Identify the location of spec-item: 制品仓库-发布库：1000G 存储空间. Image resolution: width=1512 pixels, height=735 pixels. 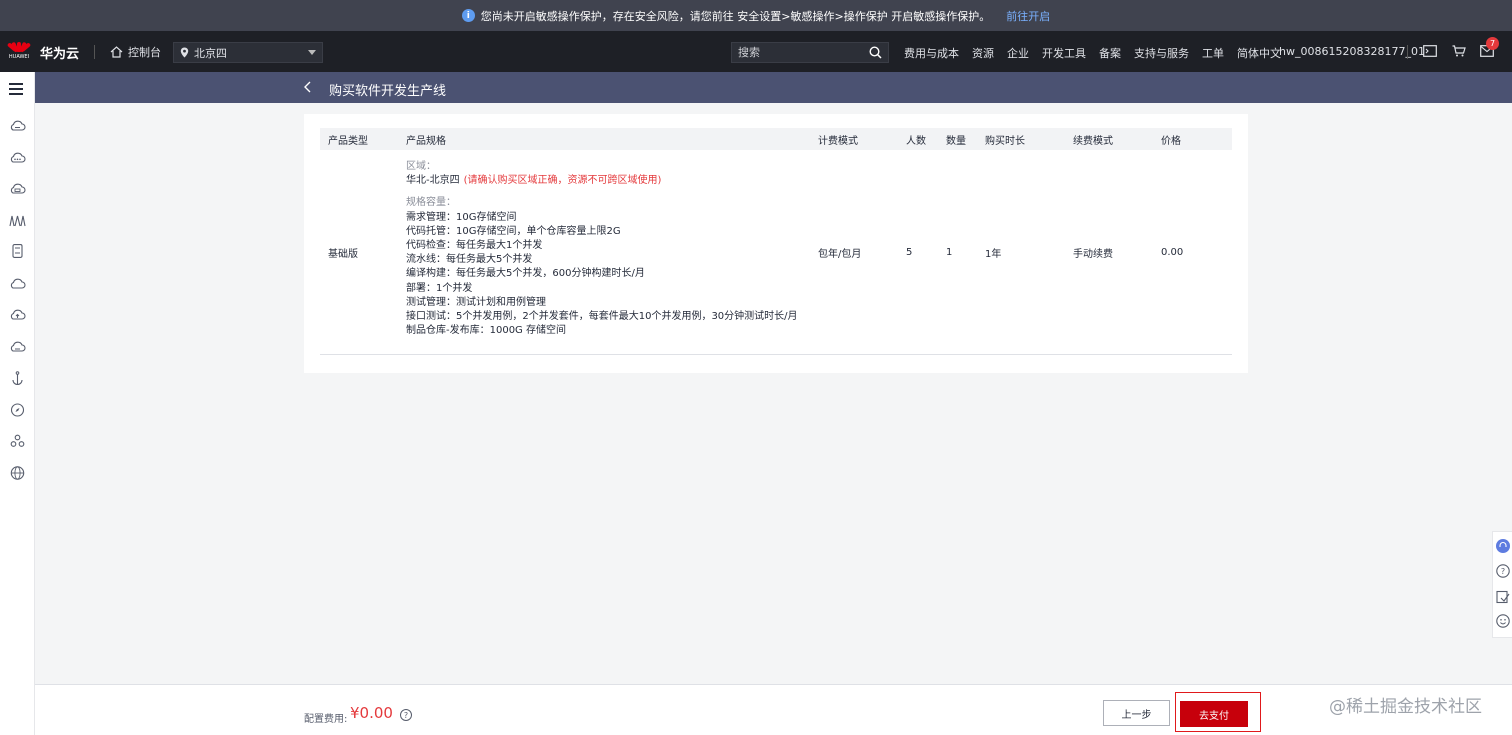
(486, 331).